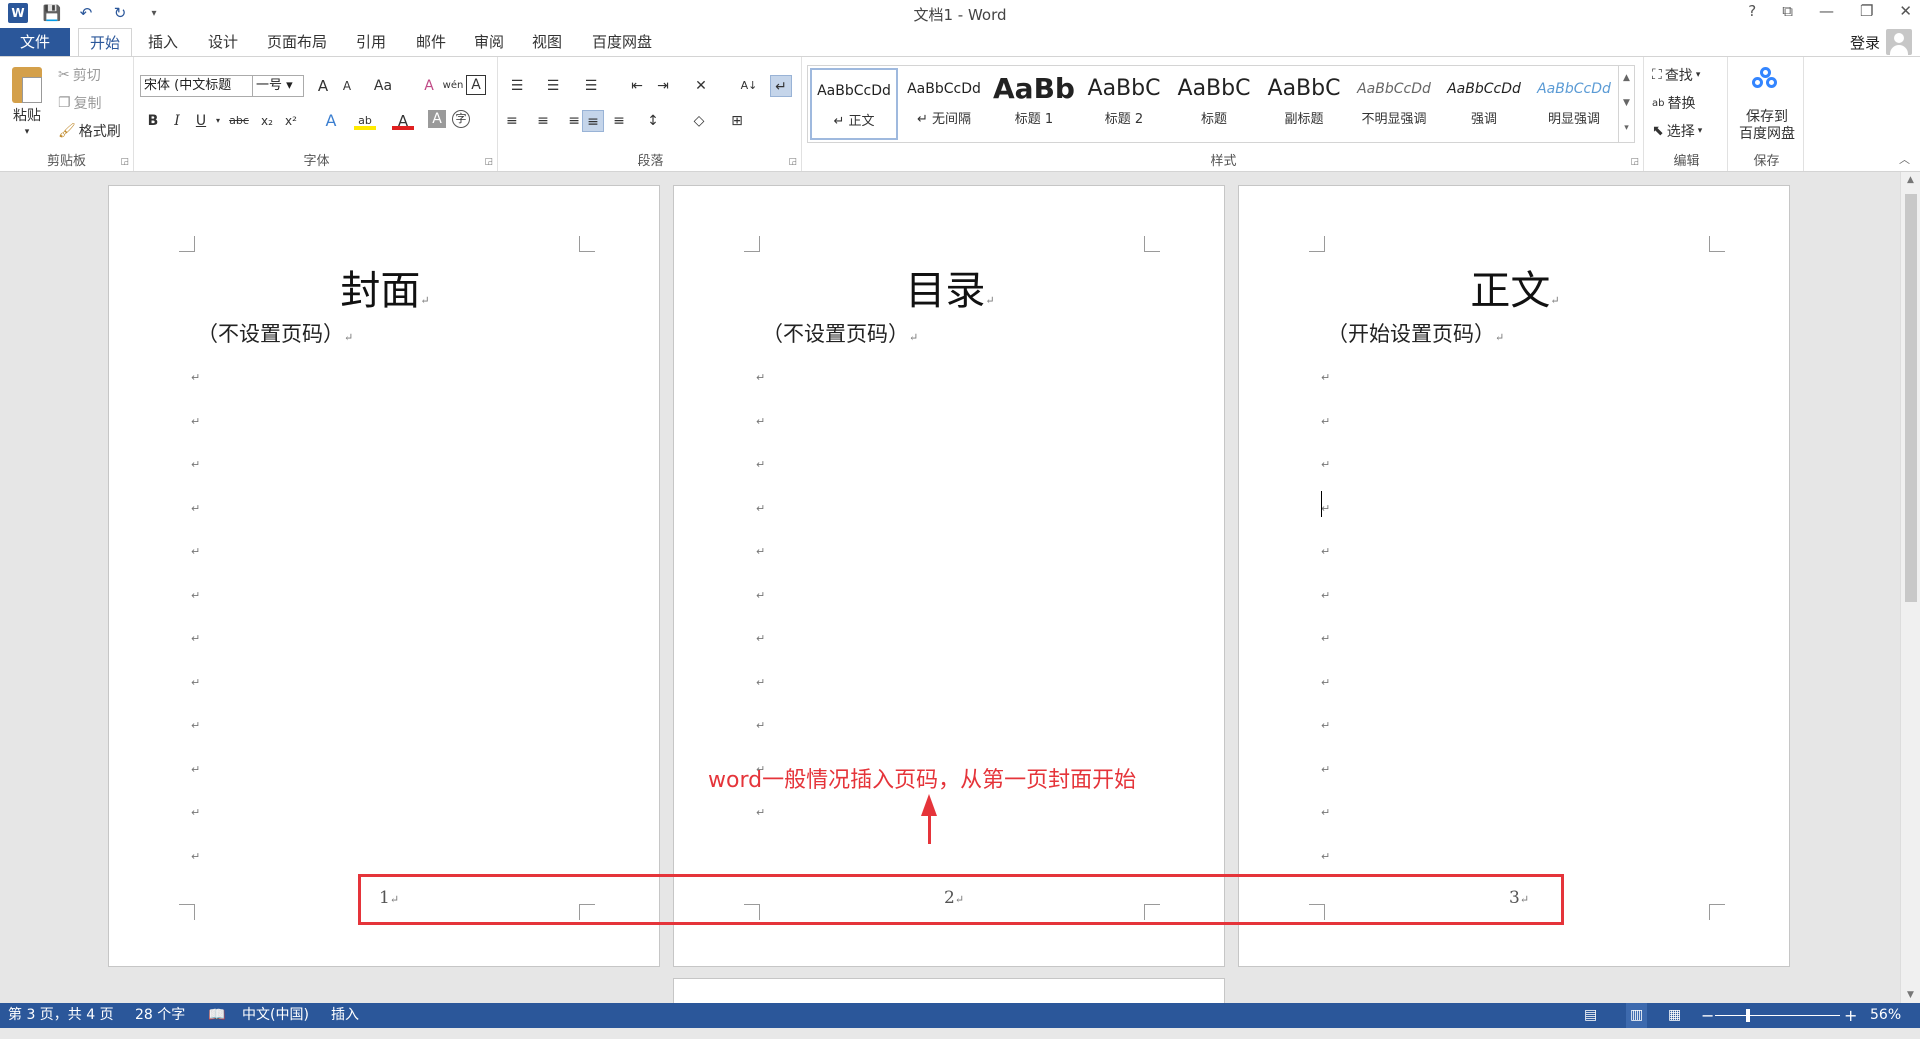 The height and width of the screenshot is (1039, 1920). What do you see at coordinates (160, 1015) in the screenshot?
I see `word-count-status: 28 个字` at bounding box center [160, 1015].